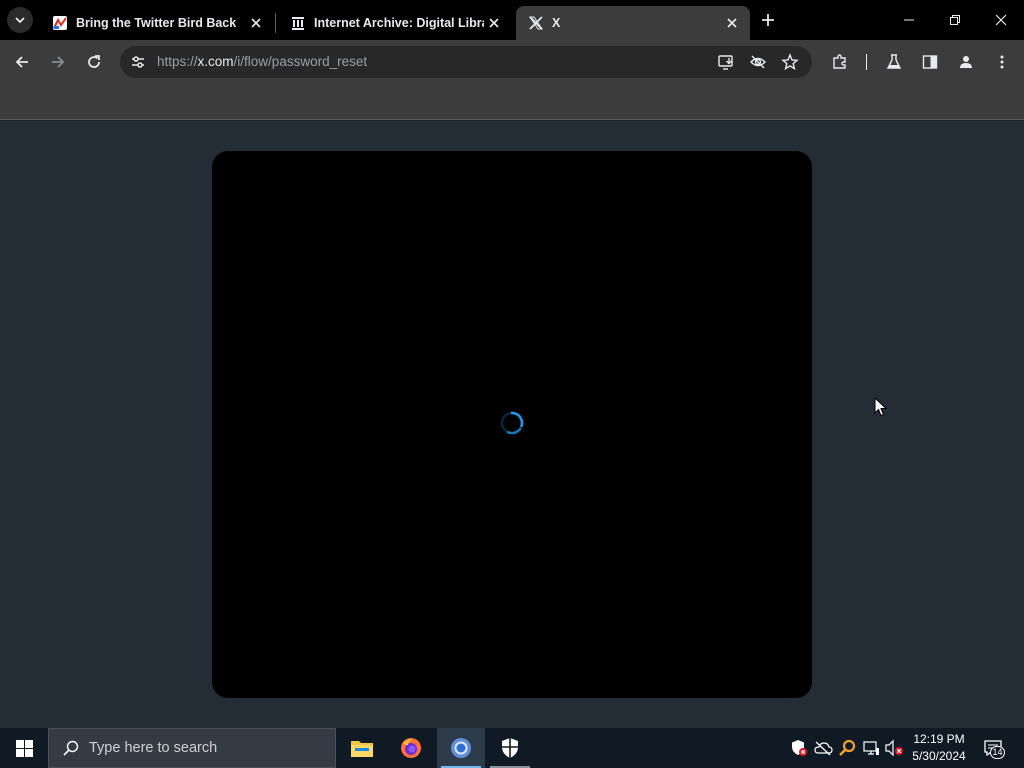 The height and width of the screenshot is (768, 1024). I want to click on more-vertical-icon, so click(1002, 62).